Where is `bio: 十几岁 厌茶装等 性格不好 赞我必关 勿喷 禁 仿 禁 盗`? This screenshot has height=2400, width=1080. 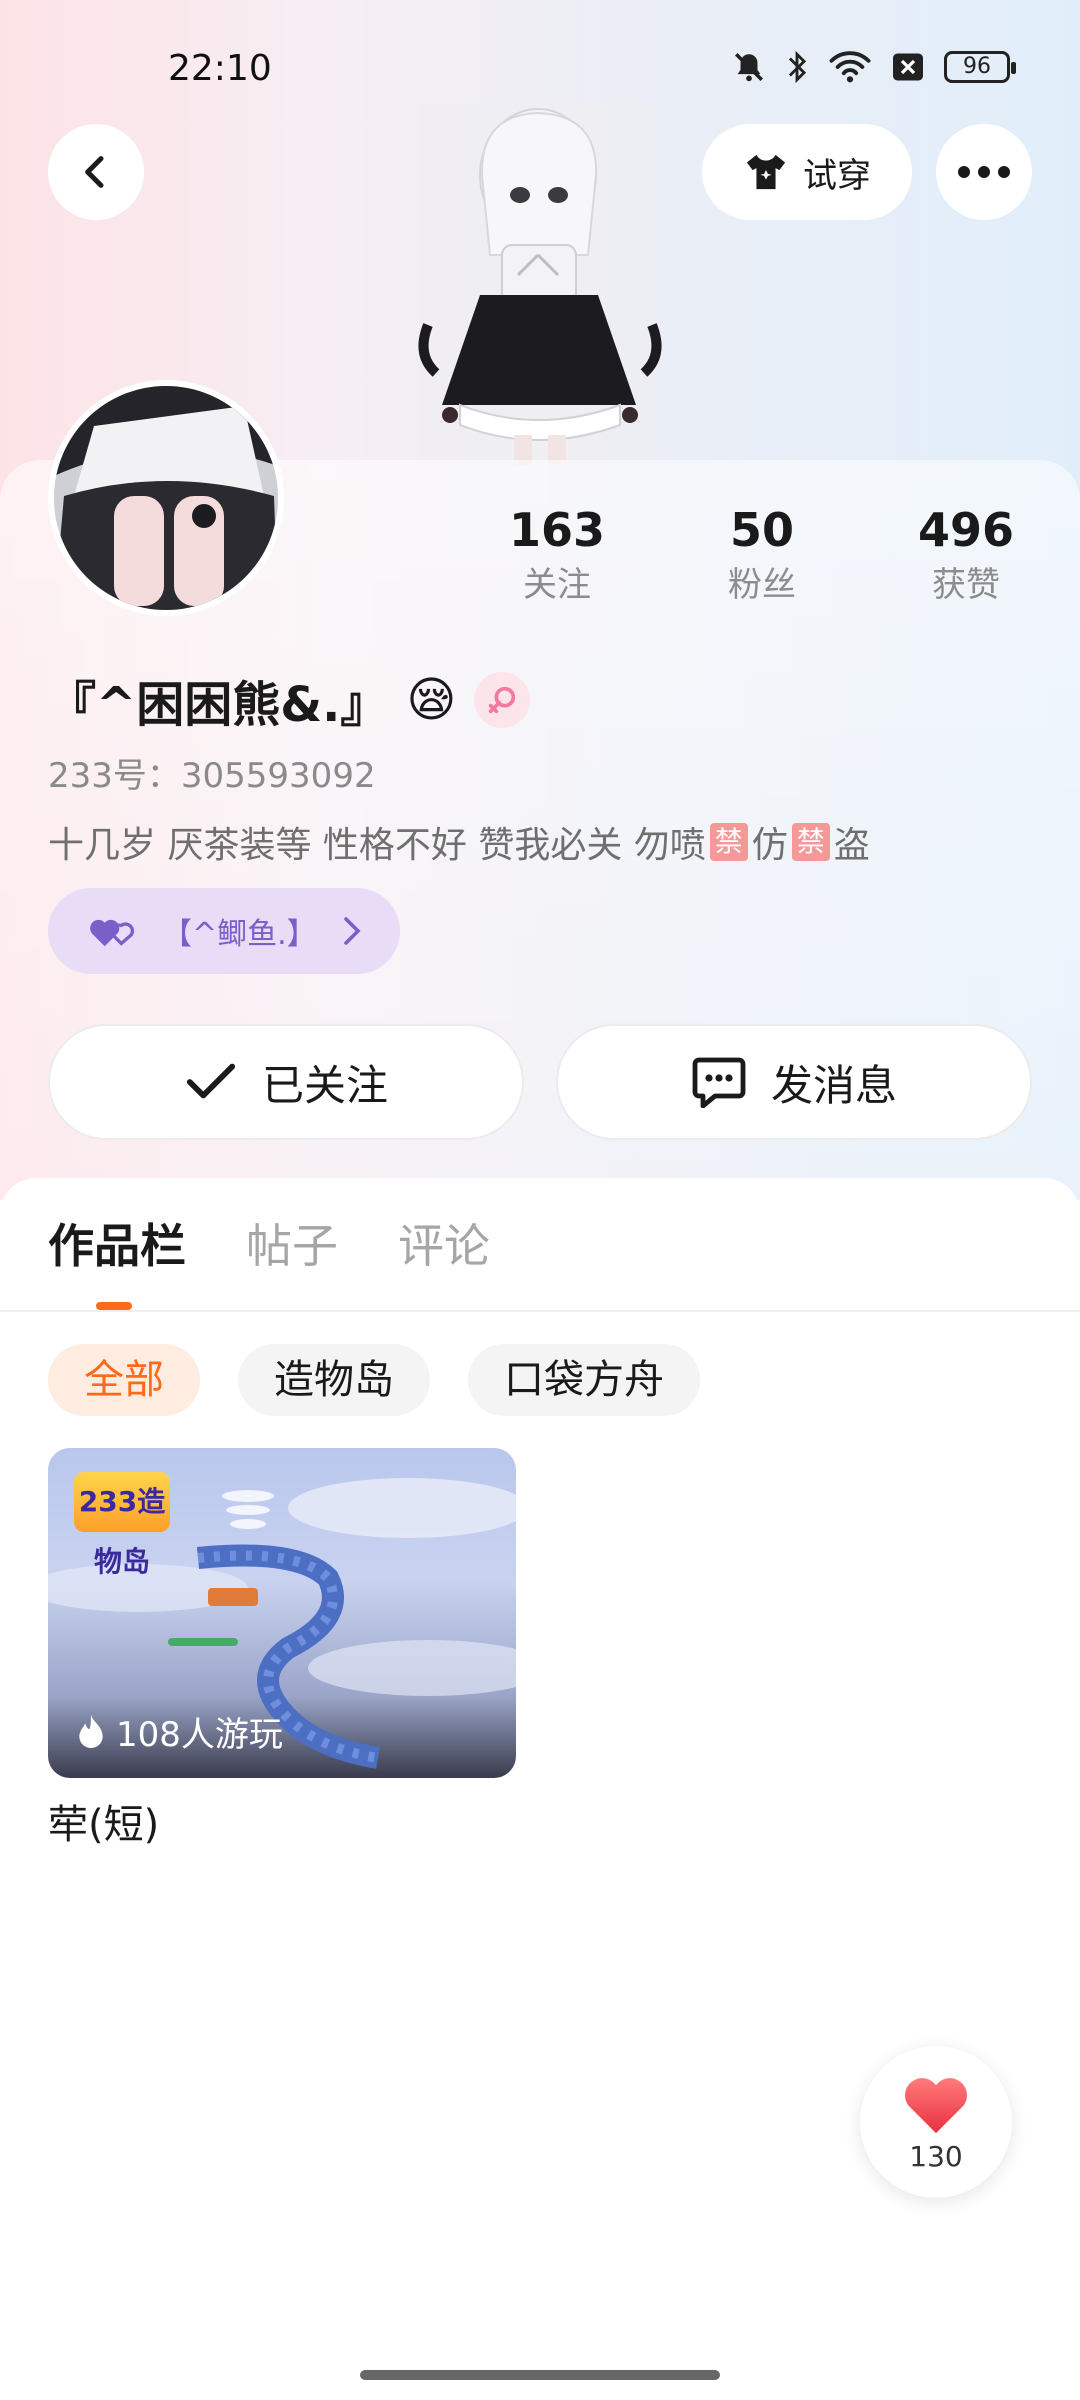
bio: 十几岁 厌茶装等 性格不好 赞我必关 勿喷 禁 仿 禁 盗 is located at coordinates (459, 842).